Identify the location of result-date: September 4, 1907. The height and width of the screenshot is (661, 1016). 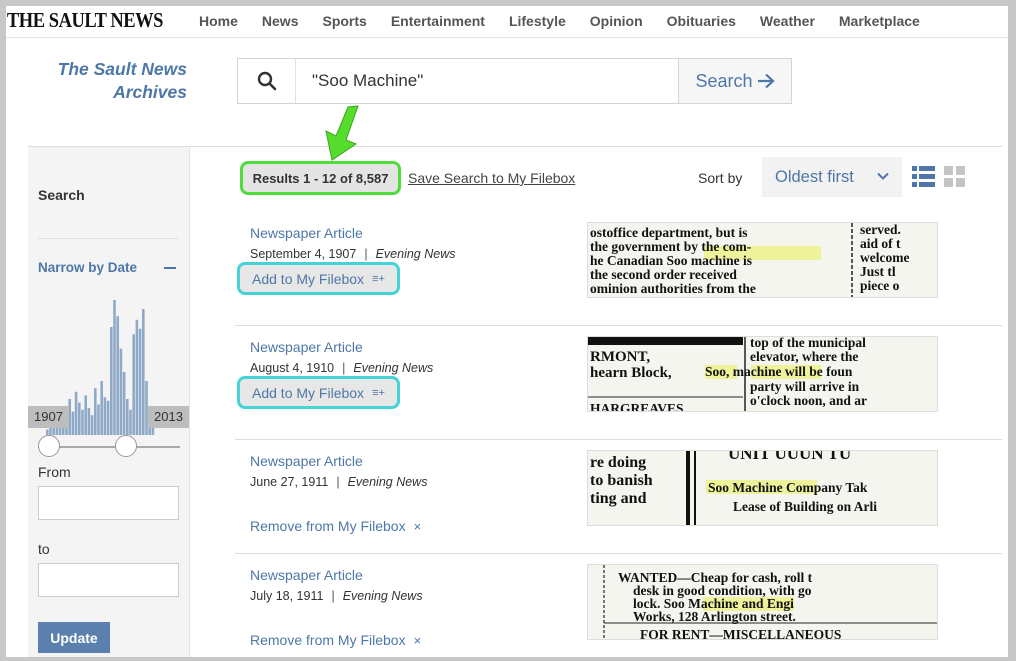
(303, 254).